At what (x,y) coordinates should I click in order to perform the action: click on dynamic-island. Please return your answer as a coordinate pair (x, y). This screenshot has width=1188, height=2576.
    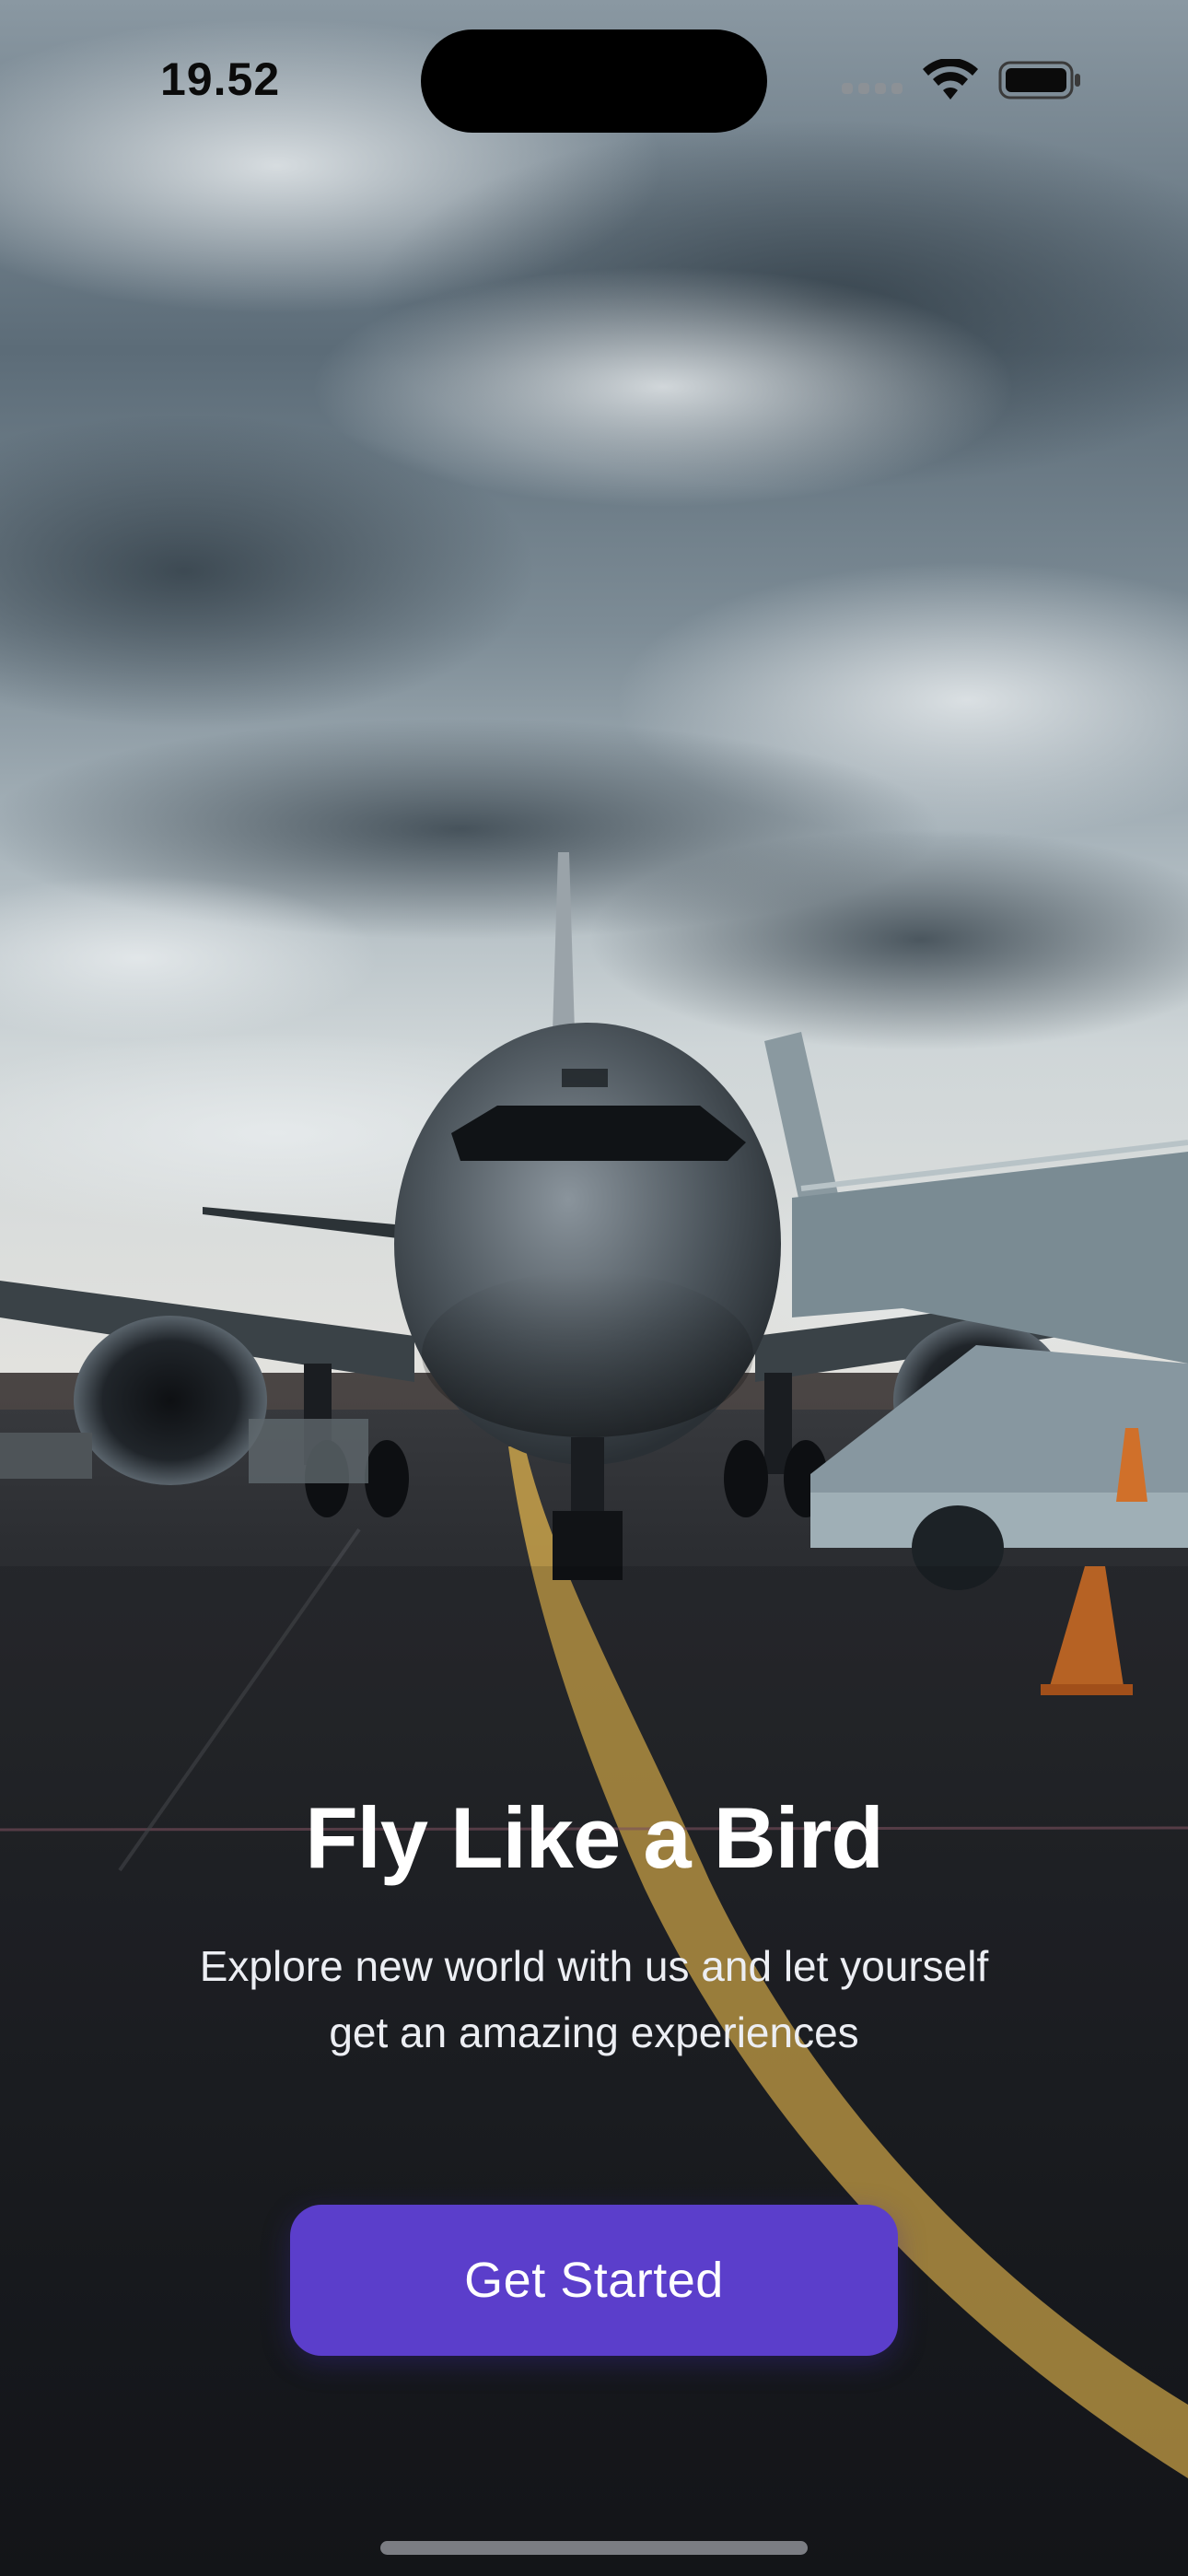
    Looking at the image, I should click on (594, 81).